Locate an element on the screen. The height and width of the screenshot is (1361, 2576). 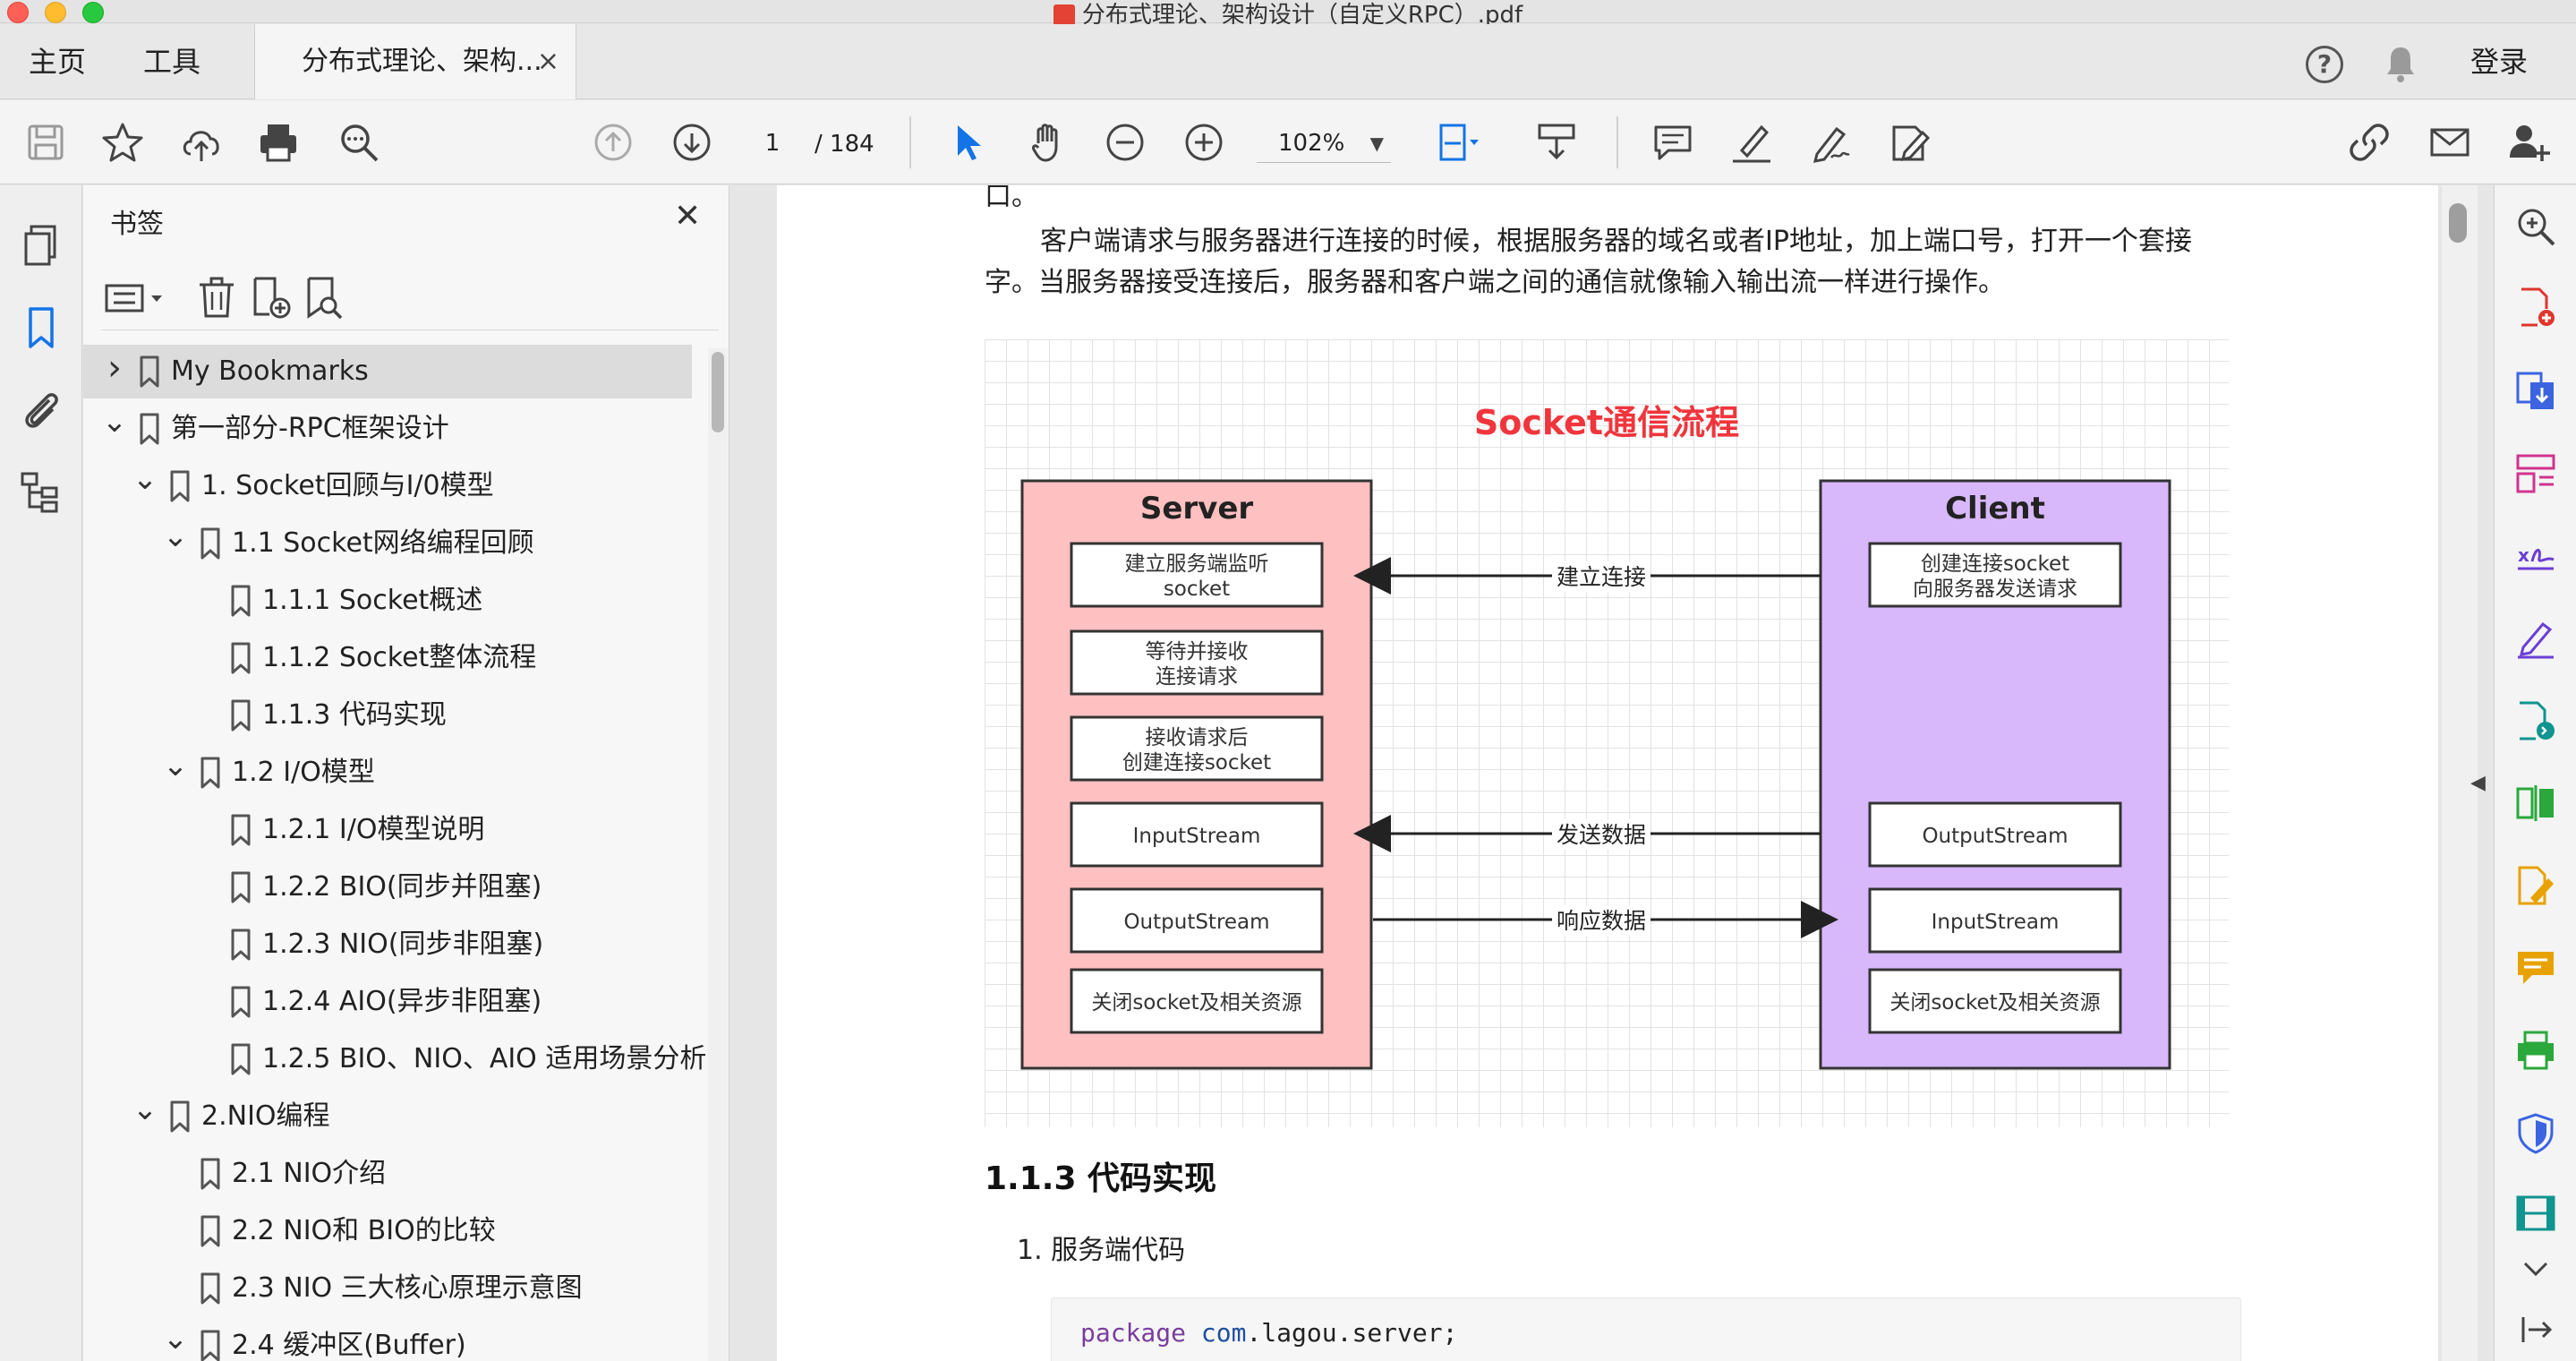
bookmark-icon is located at coordinates (41, 327).